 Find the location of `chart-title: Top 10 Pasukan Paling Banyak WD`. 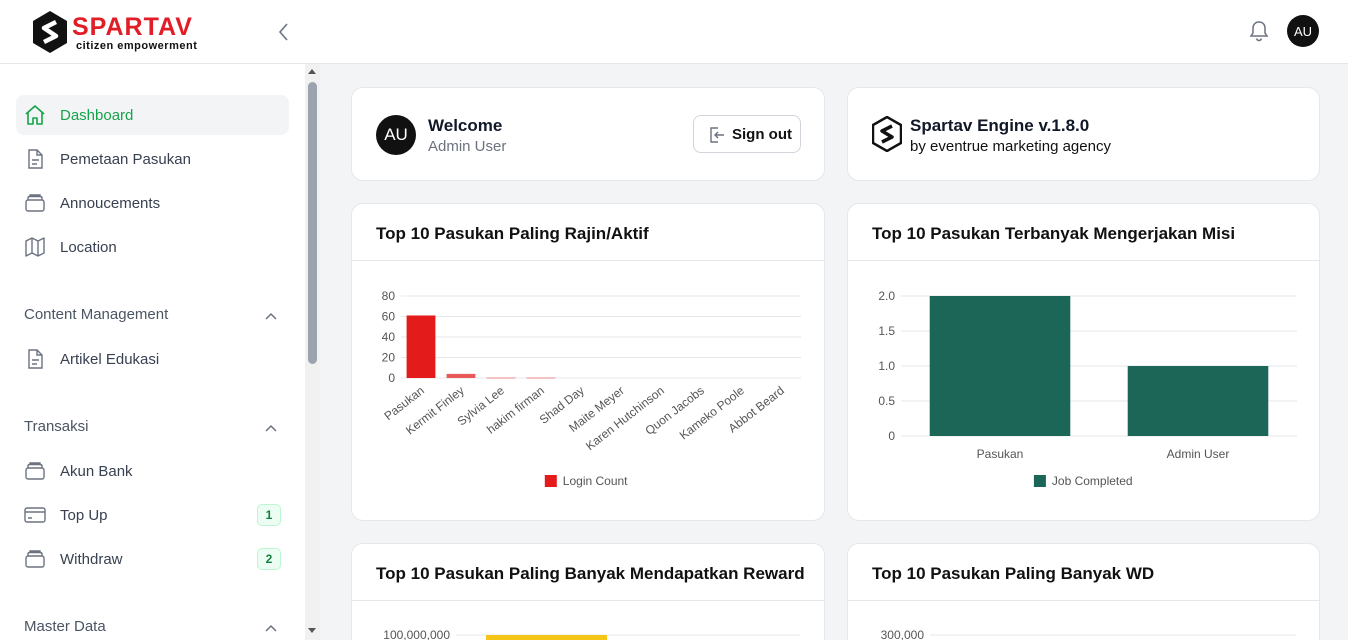

chart-title: Top 10 Pasukan Paling Banyak WD is located at coordinates (1013, 573).